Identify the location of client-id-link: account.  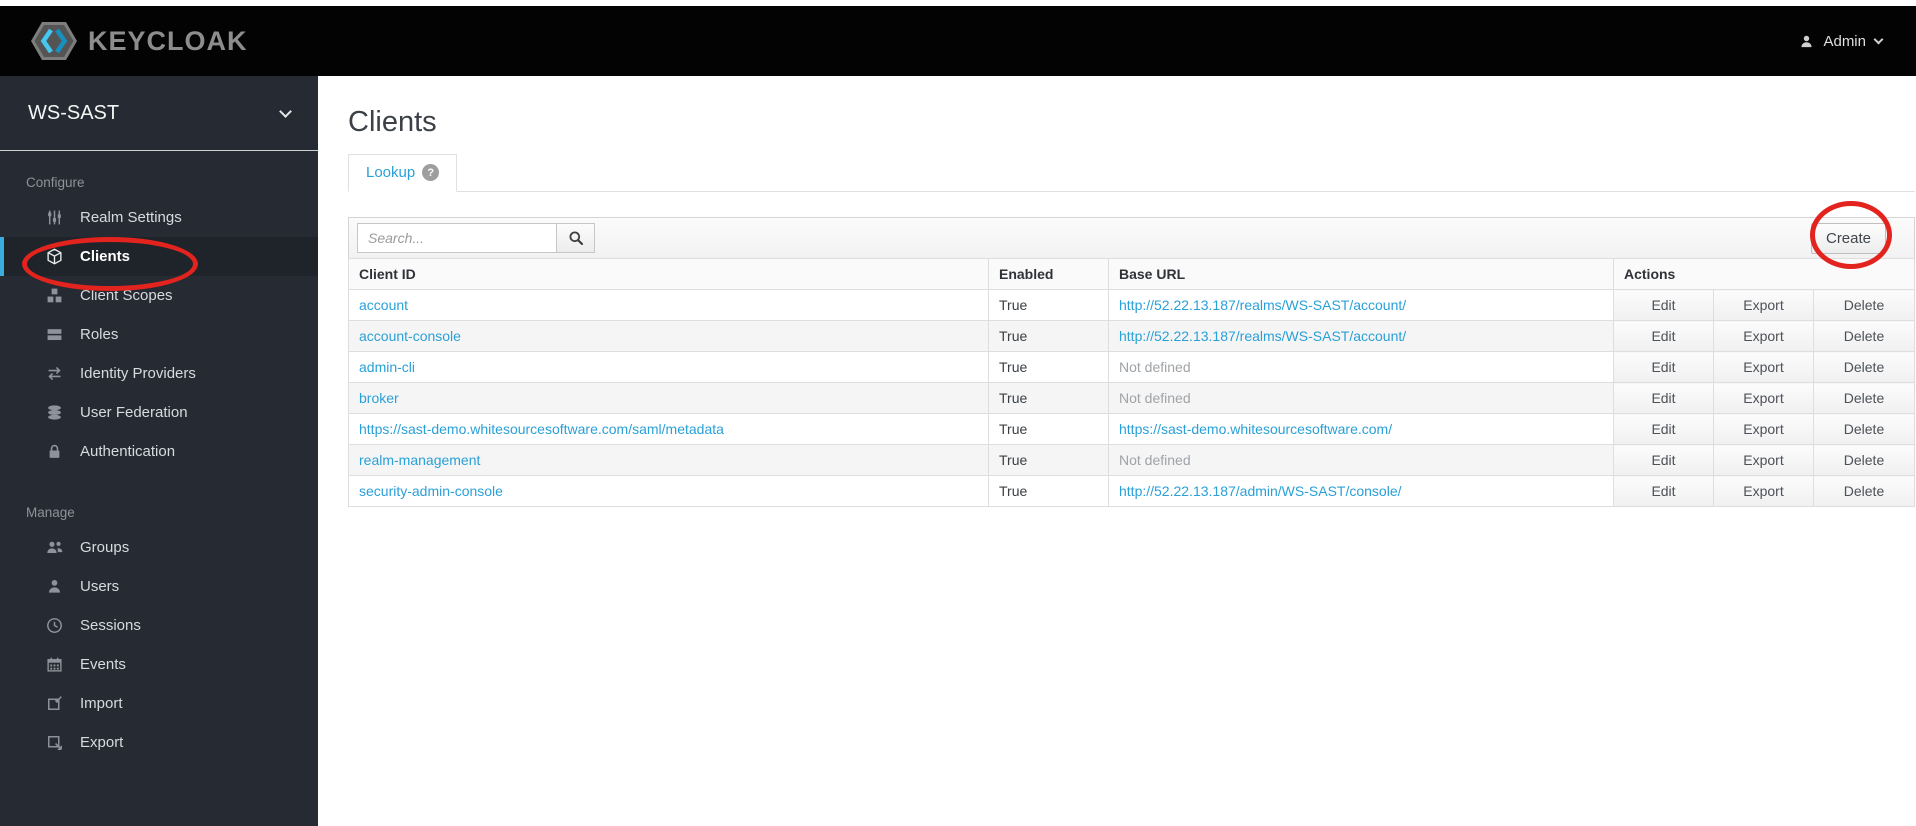
(383, 305).